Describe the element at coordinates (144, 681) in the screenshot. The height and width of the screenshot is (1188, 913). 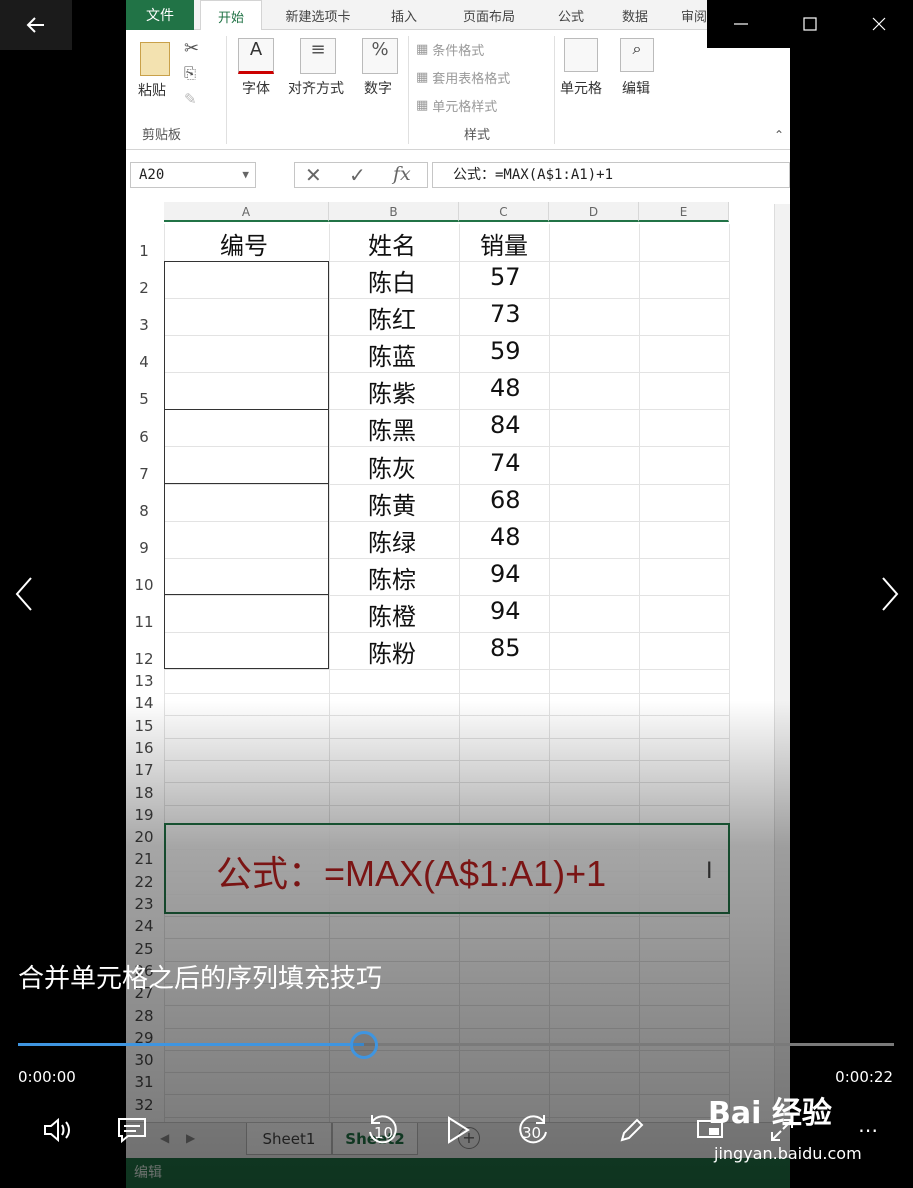
I see `row-number: 13` at that location.